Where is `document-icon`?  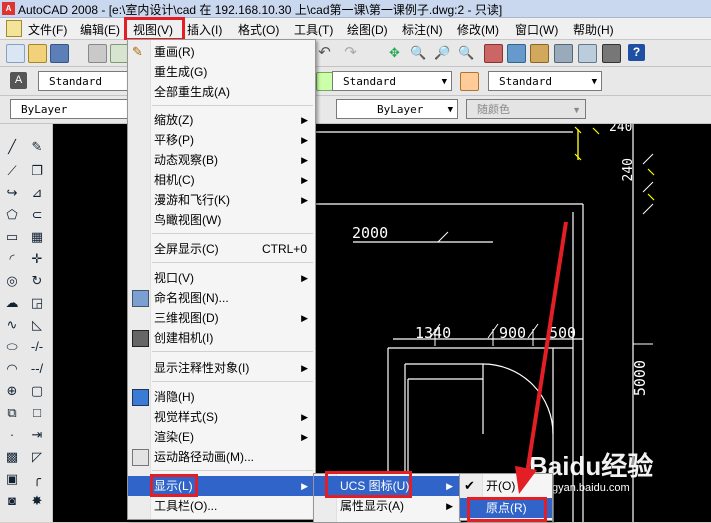 document-icon is located at coordinates (14, 28).